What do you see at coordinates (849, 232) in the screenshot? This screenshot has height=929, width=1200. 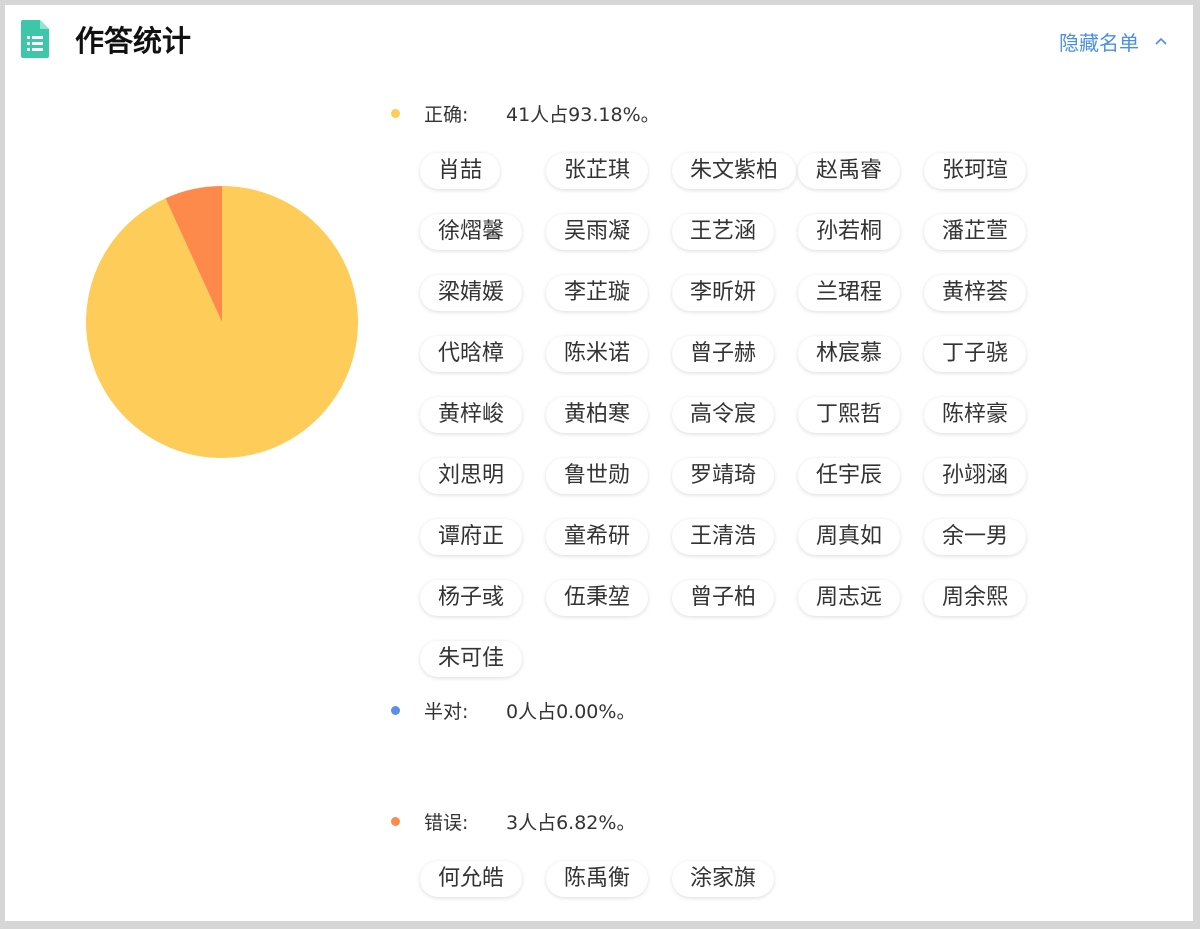 I see `student-name-tag: 孙若桐` at bounding box center [849, 232].